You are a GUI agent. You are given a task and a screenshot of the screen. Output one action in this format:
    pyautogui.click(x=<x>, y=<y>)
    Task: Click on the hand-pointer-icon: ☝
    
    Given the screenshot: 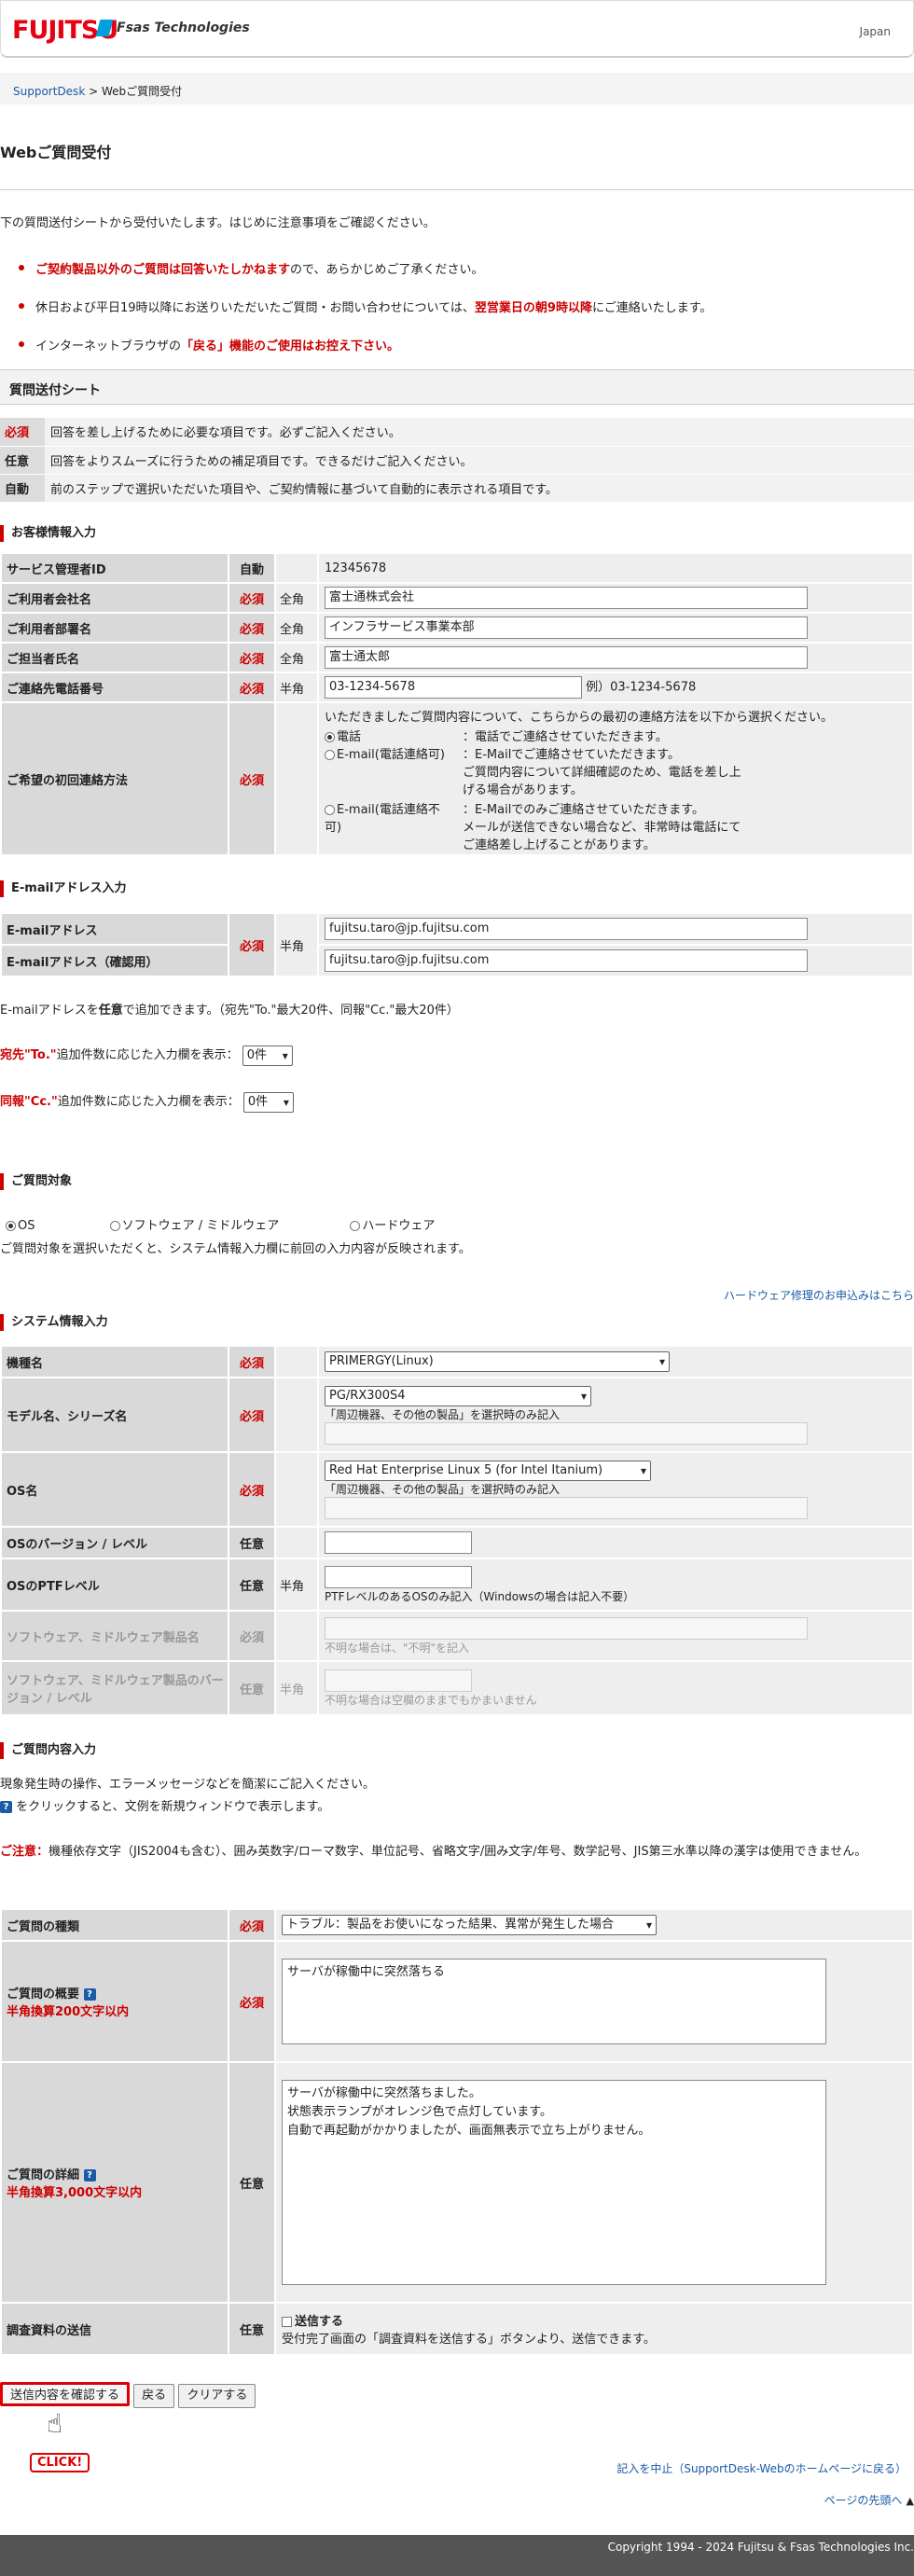 What is the action you would take?
    pyautogui.click(x=55, y=2423)
    